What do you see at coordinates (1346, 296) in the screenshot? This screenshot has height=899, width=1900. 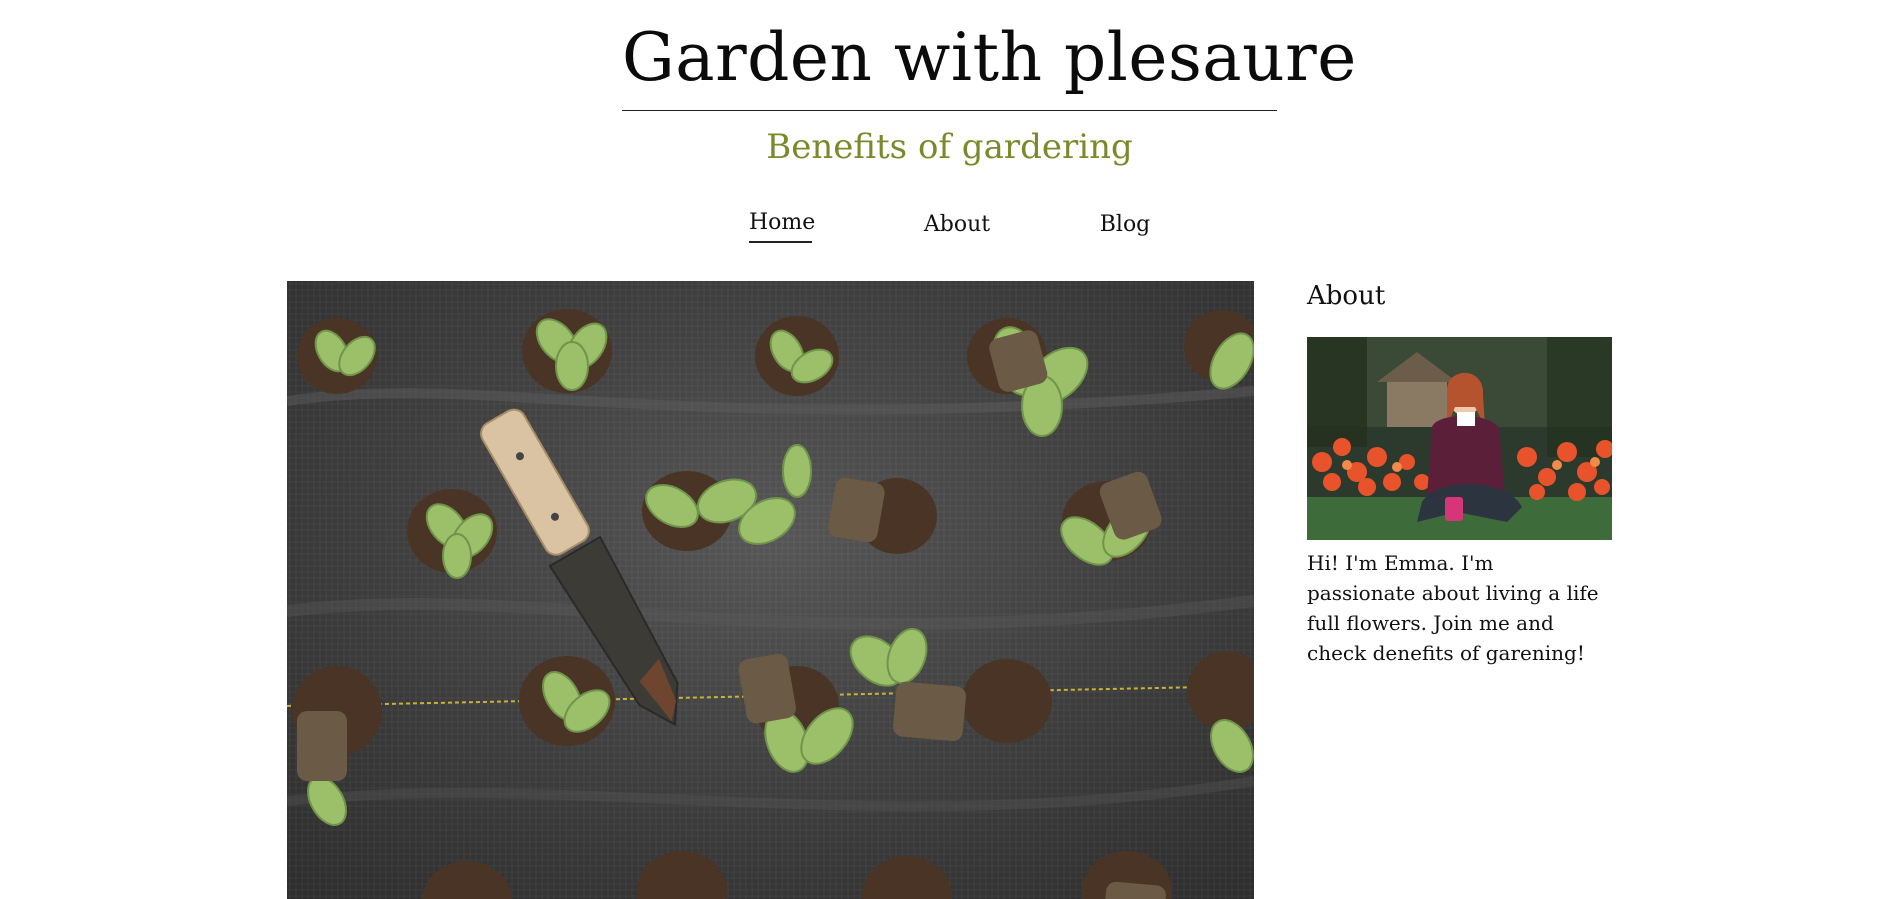 I see `sidebar-heading: About` at bounding box center [1346, 296].